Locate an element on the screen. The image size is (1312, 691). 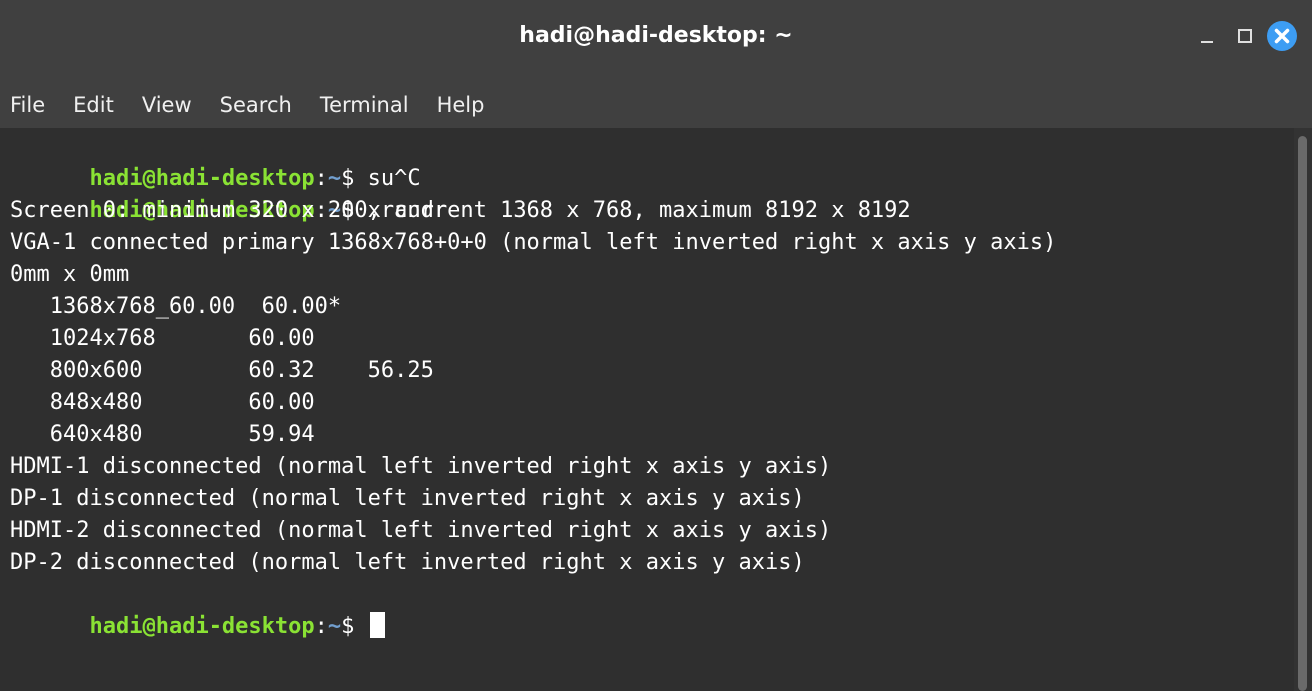
menu-edit: Edit is located at coordinates (93, 105).